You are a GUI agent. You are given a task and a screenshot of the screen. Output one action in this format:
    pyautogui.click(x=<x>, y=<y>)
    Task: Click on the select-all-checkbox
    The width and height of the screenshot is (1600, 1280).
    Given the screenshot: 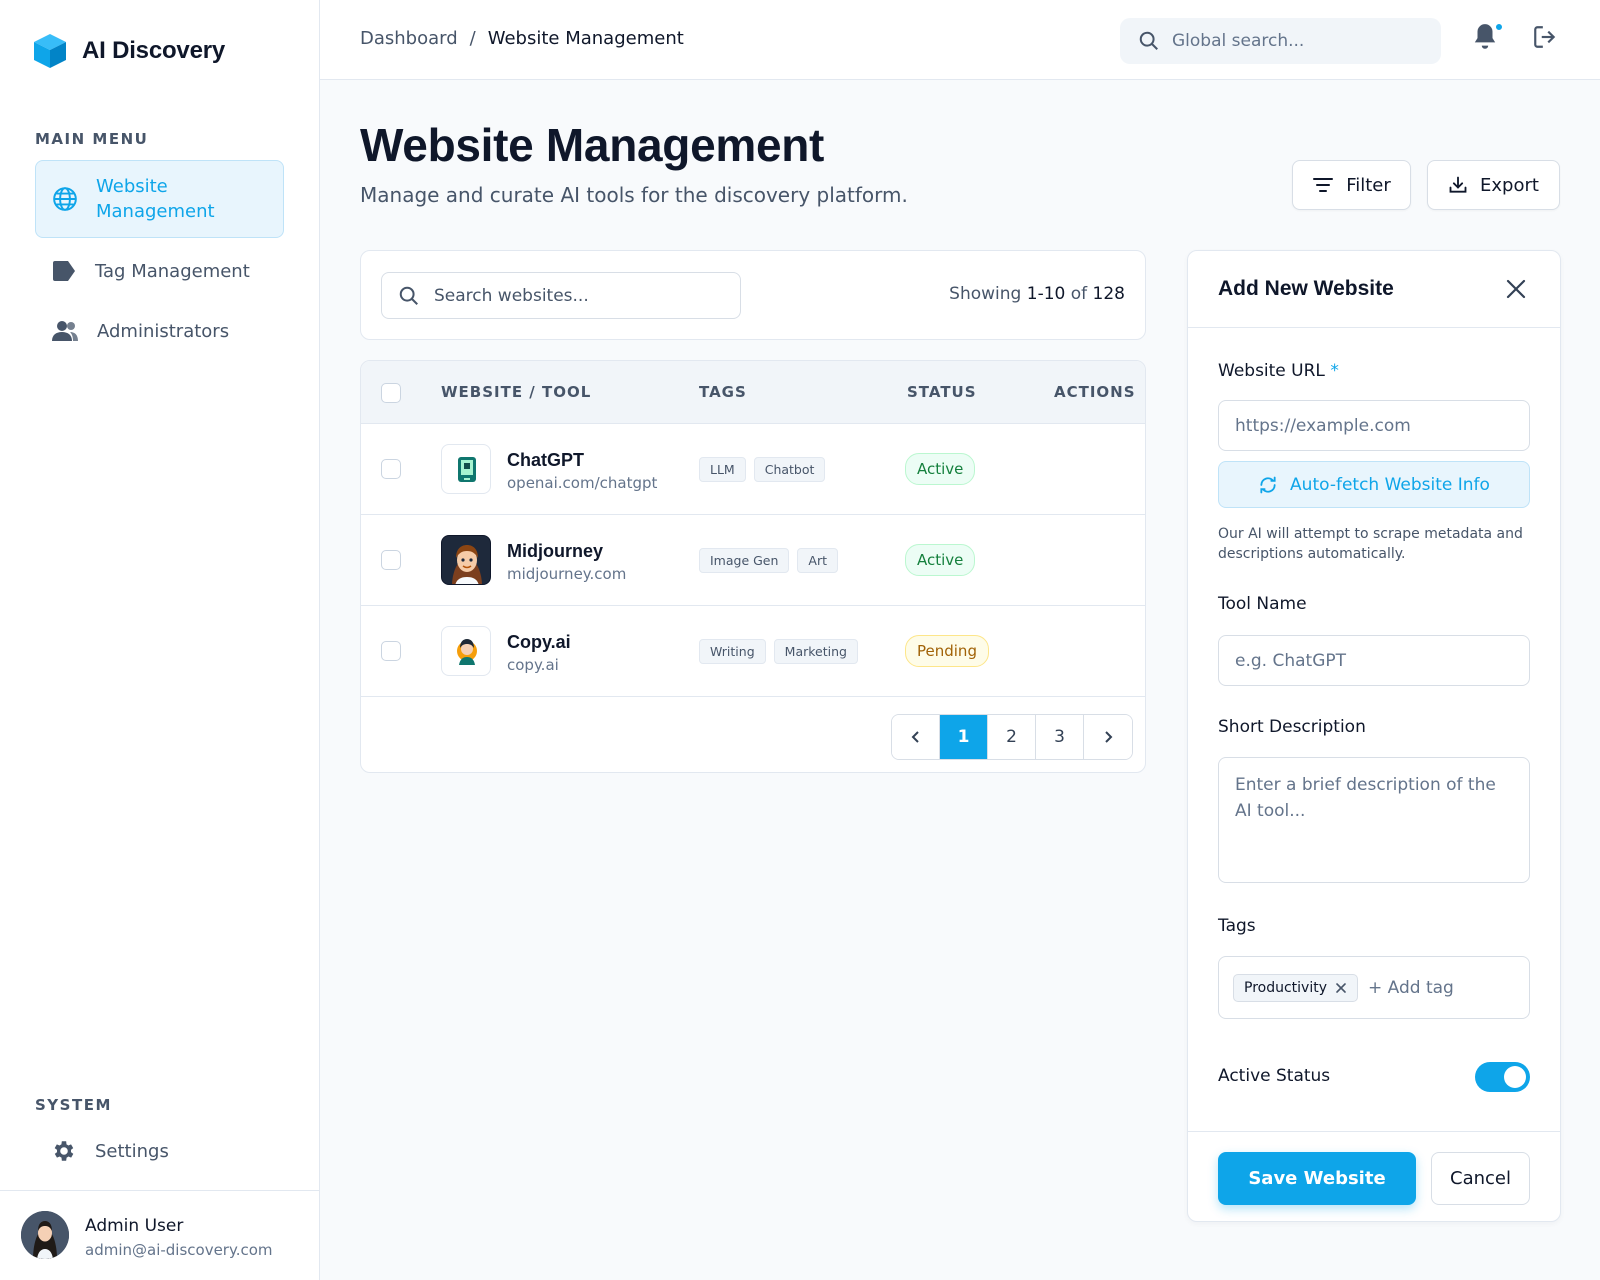 What is the action you would take?
    pyautogui.click(x=391, y=393)
    